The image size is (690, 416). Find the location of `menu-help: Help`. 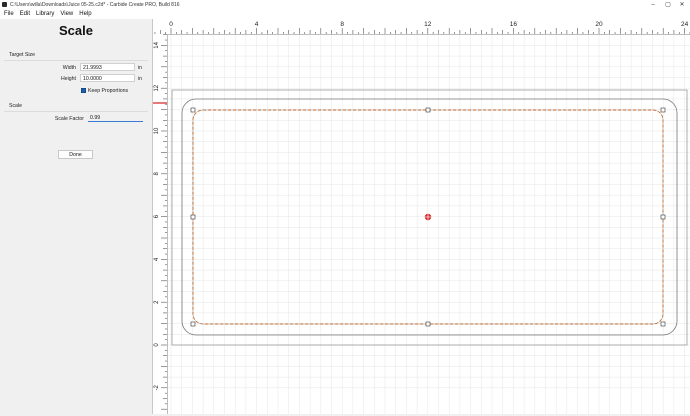

menu-help: Help is located at coordinates (85, 14).